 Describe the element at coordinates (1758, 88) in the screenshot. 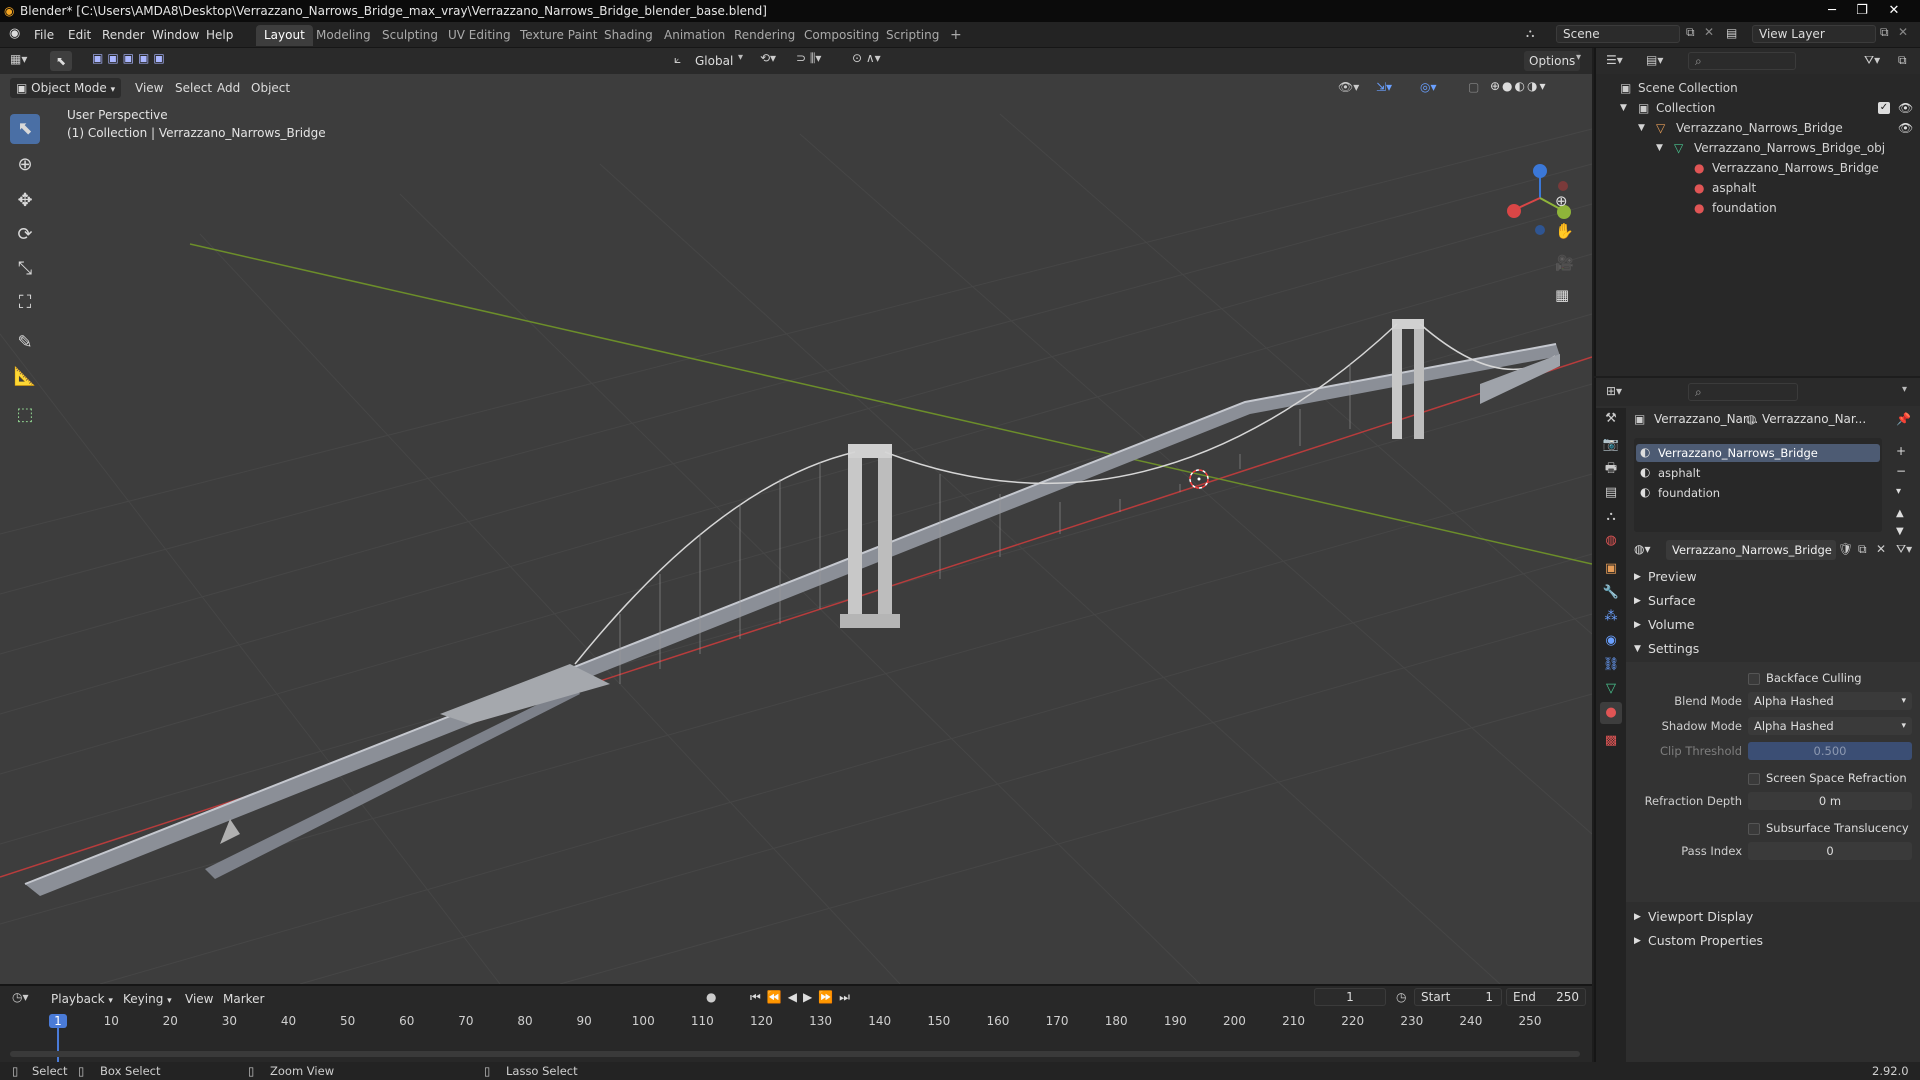

I see `outliner-row-scene-collection: ▣ Scene Collection` at that location.